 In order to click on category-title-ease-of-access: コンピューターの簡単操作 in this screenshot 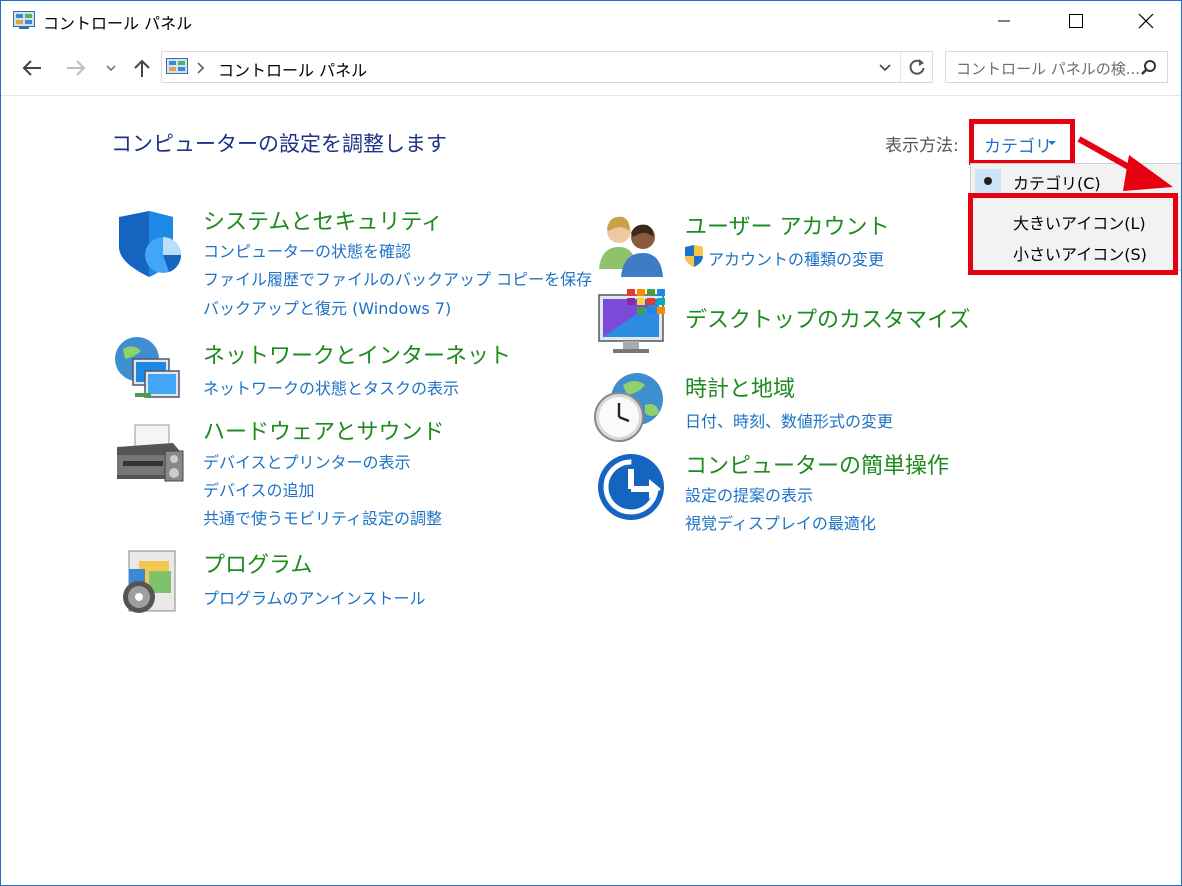, I will do `click(817, 464)`.